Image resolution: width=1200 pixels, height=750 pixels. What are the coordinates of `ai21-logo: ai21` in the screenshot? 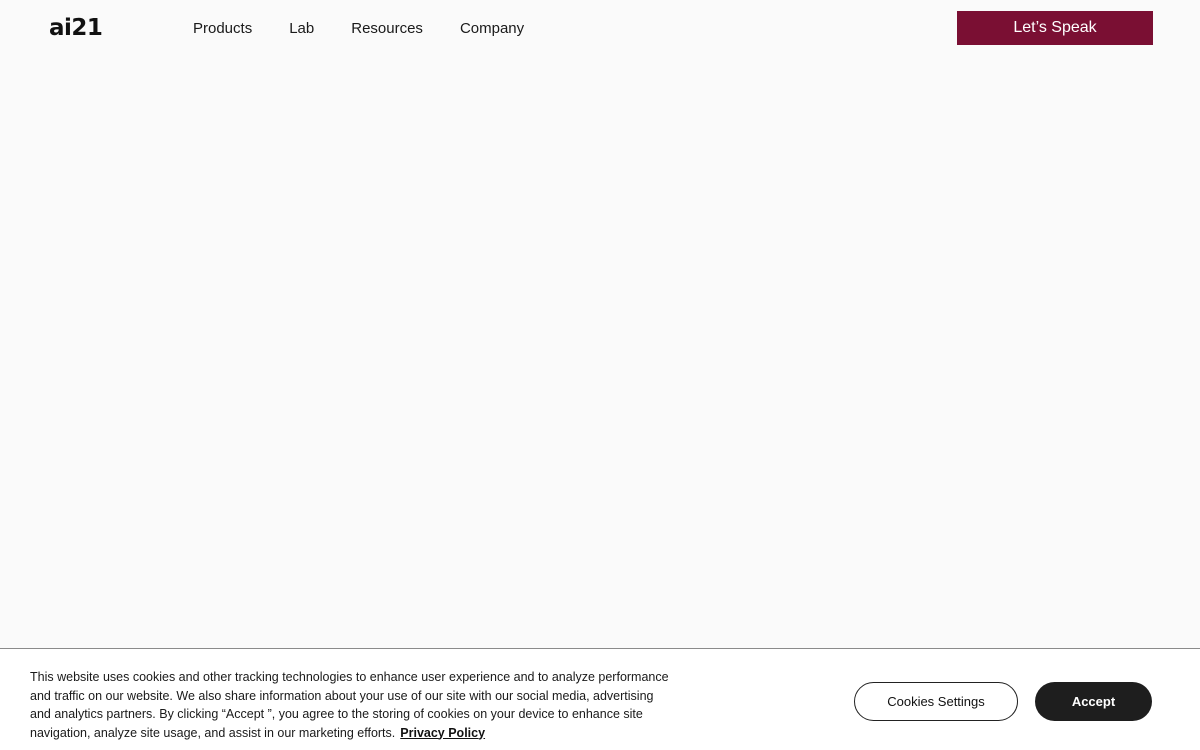 It's located at (76, 28).